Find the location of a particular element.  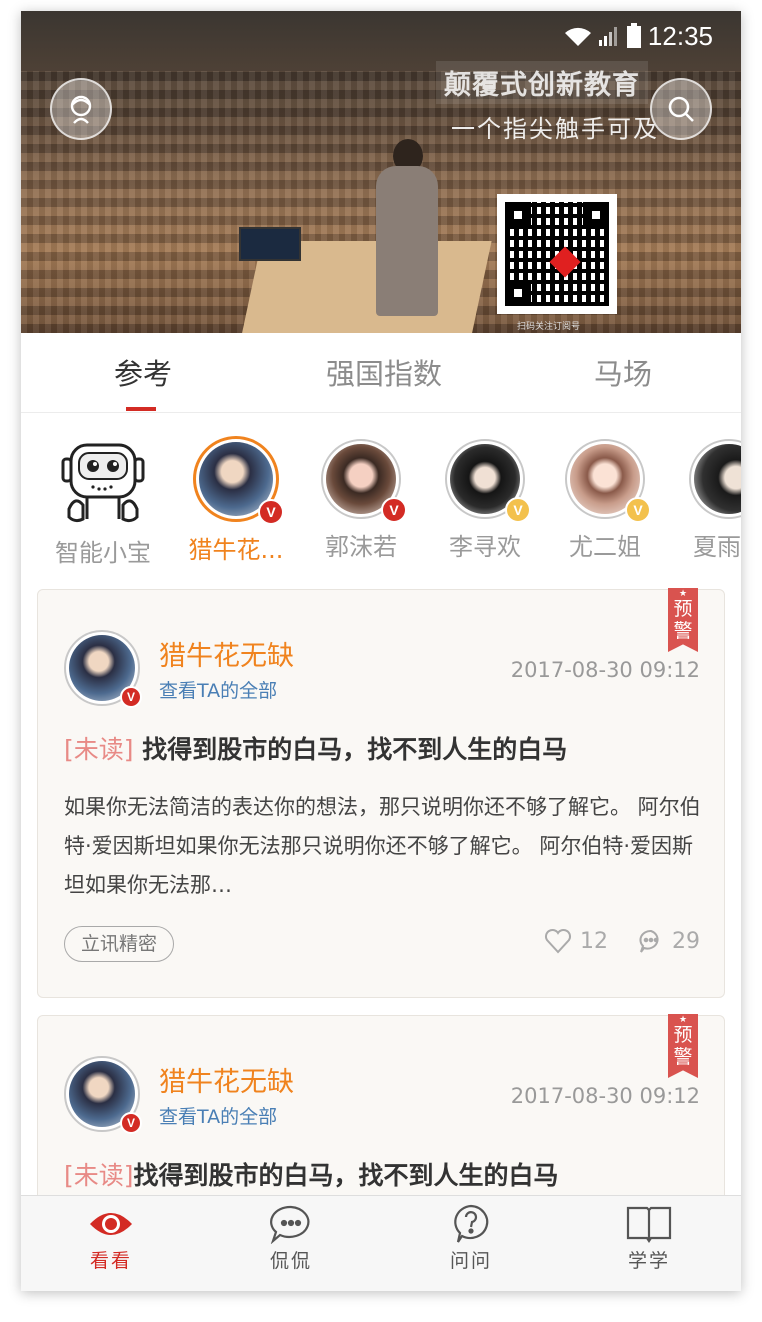

top-tabs: 参考 强国指数 马场 is located at coordinates (381, 373).